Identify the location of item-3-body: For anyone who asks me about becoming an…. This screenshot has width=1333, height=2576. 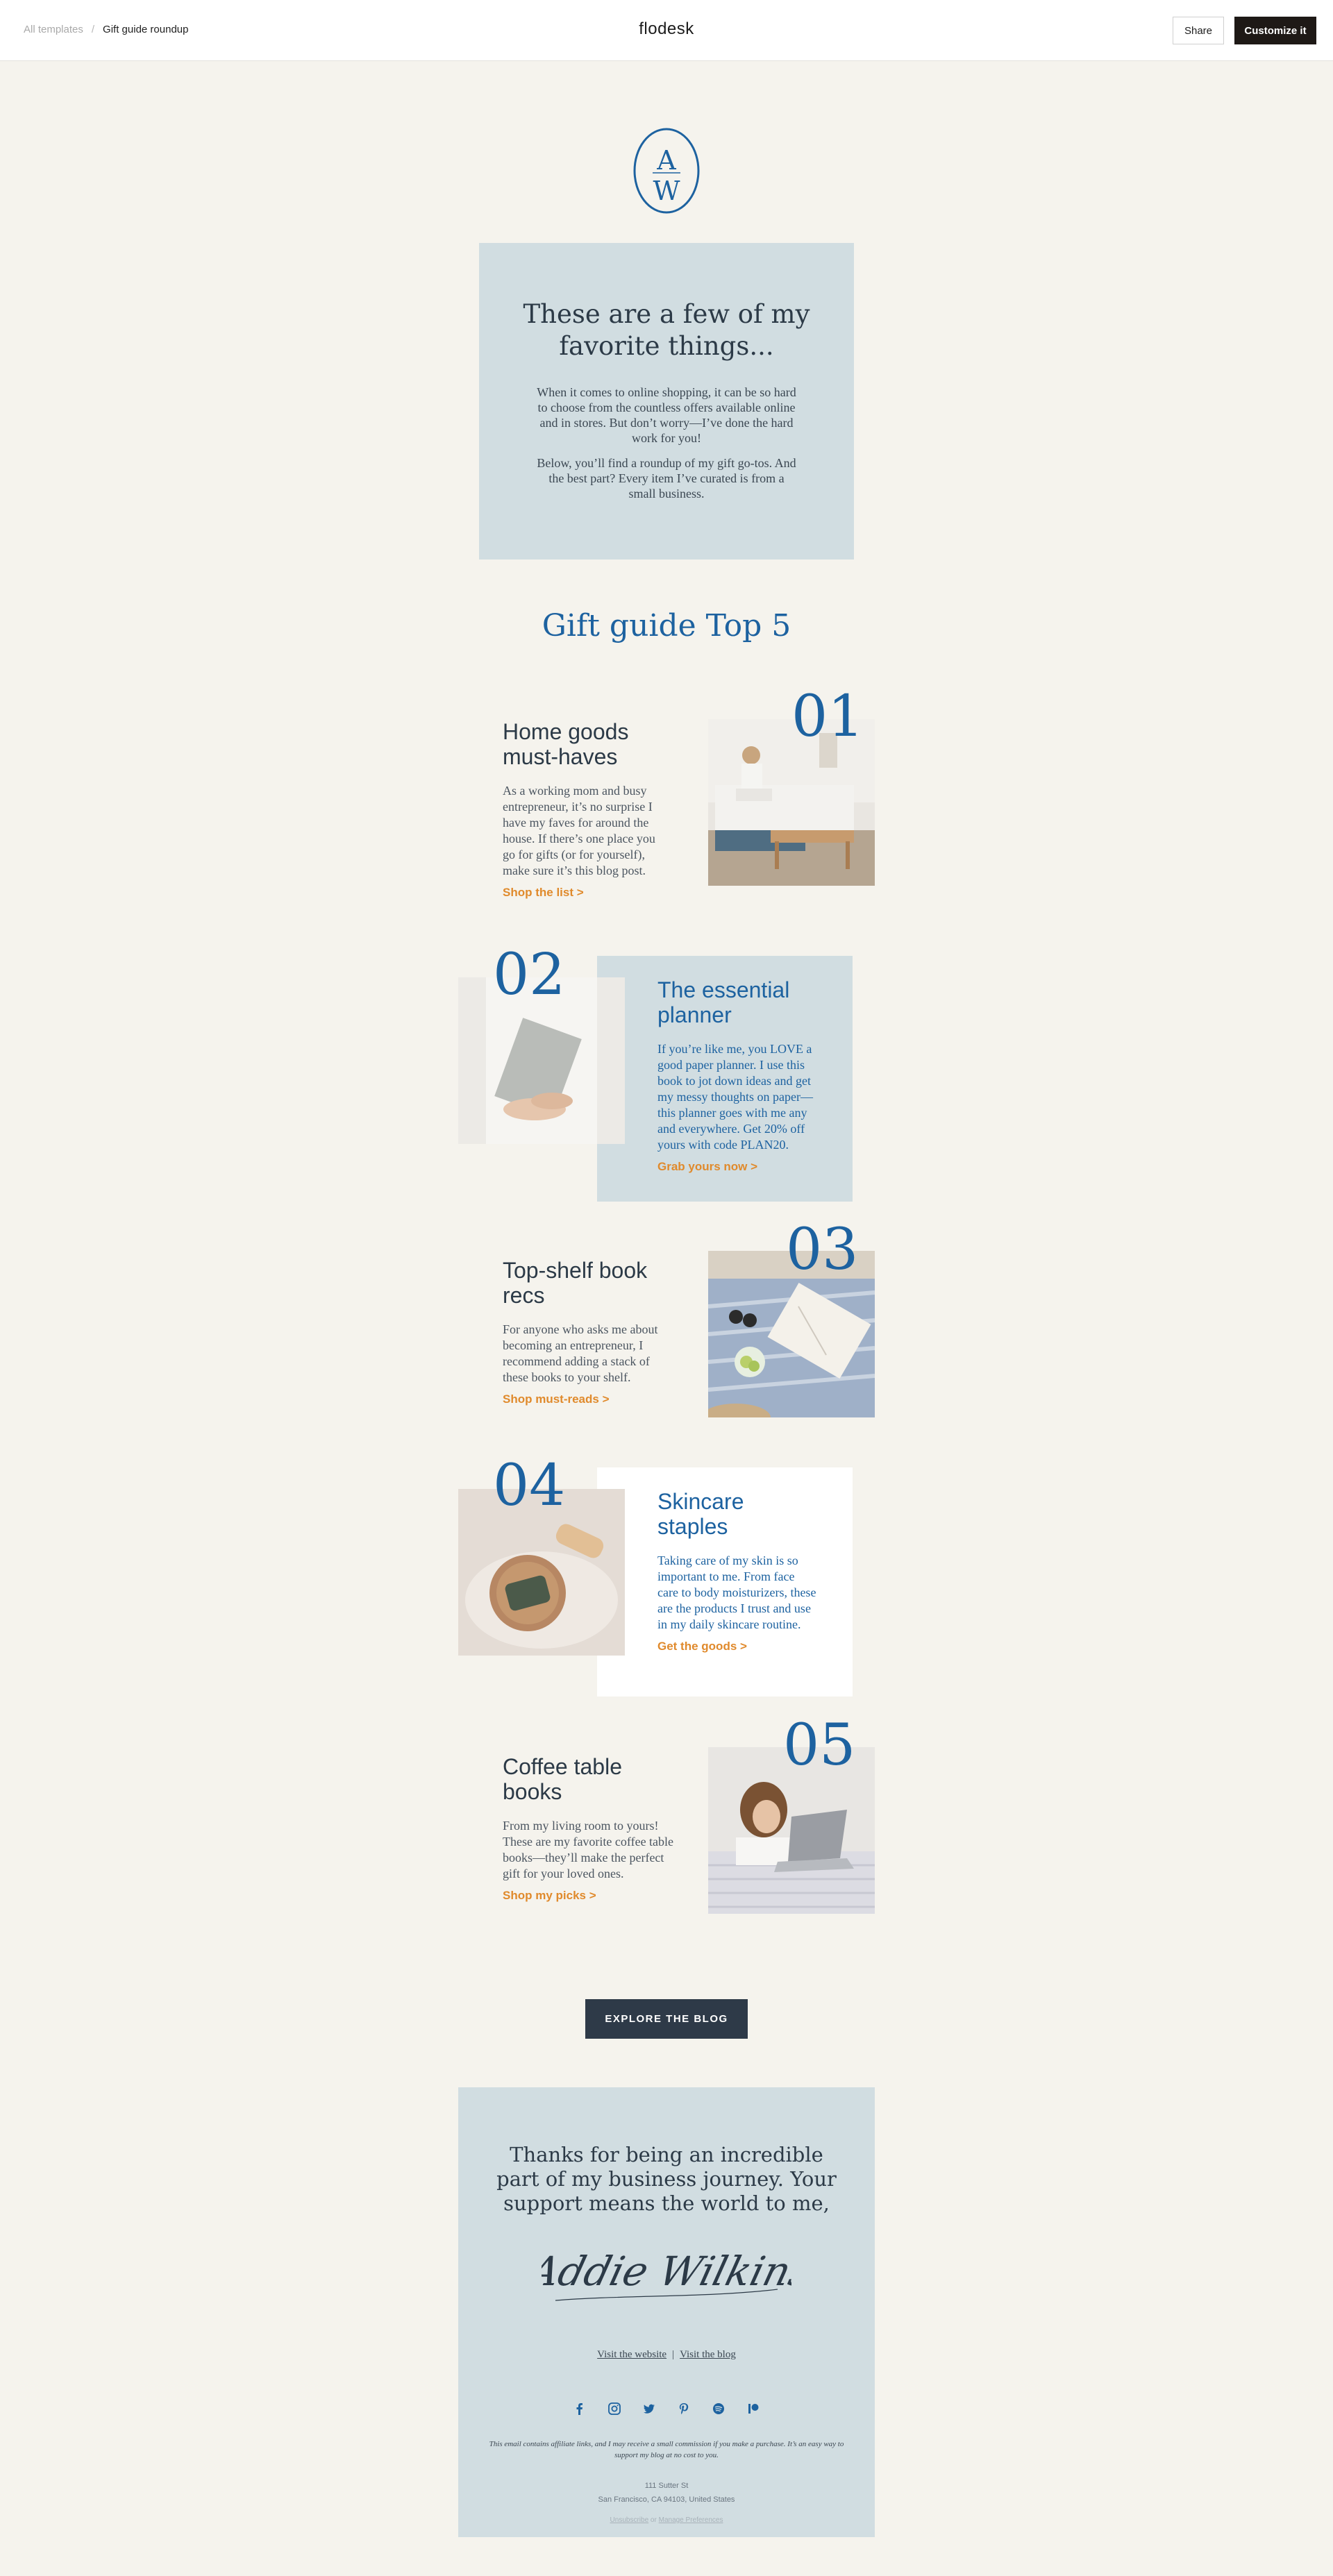
(580, 1353).